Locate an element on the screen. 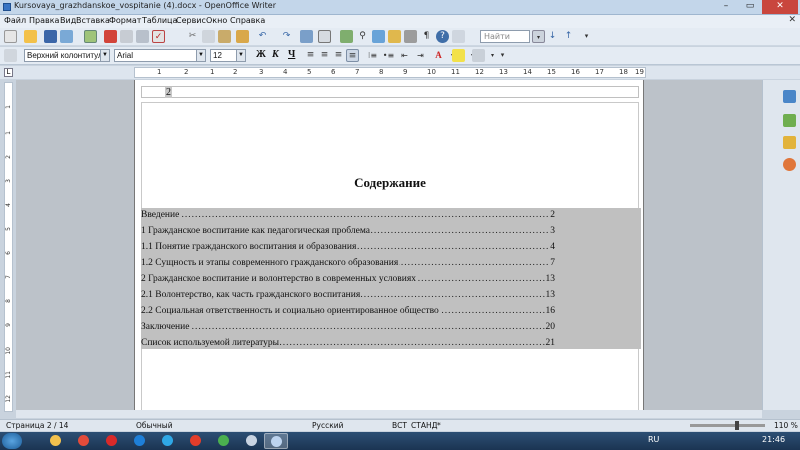 This screenshot has width=800, height=450. page-style: Обычный is located at coordinates (154, 425).